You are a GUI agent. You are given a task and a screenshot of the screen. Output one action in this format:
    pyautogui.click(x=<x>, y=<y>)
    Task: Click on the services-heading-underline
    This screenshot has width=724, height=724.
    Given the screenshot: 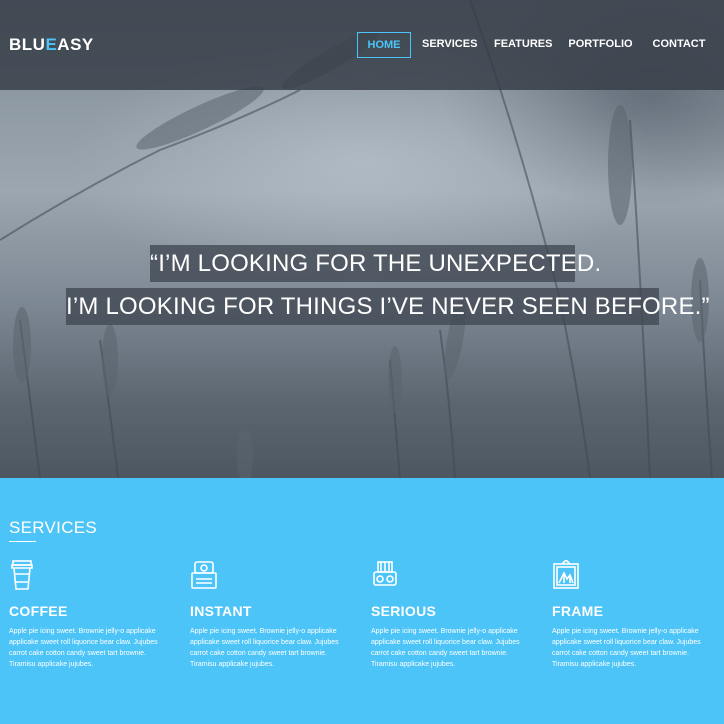 What is the action you would take?
    pyautogui.click(x=22, y=541)
    